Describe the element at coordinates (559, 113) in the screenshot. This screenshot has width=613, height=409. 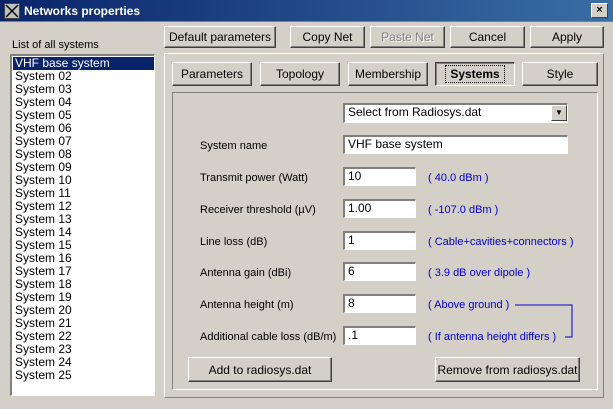
I see `chevron-down-icon: ▼` at that location.